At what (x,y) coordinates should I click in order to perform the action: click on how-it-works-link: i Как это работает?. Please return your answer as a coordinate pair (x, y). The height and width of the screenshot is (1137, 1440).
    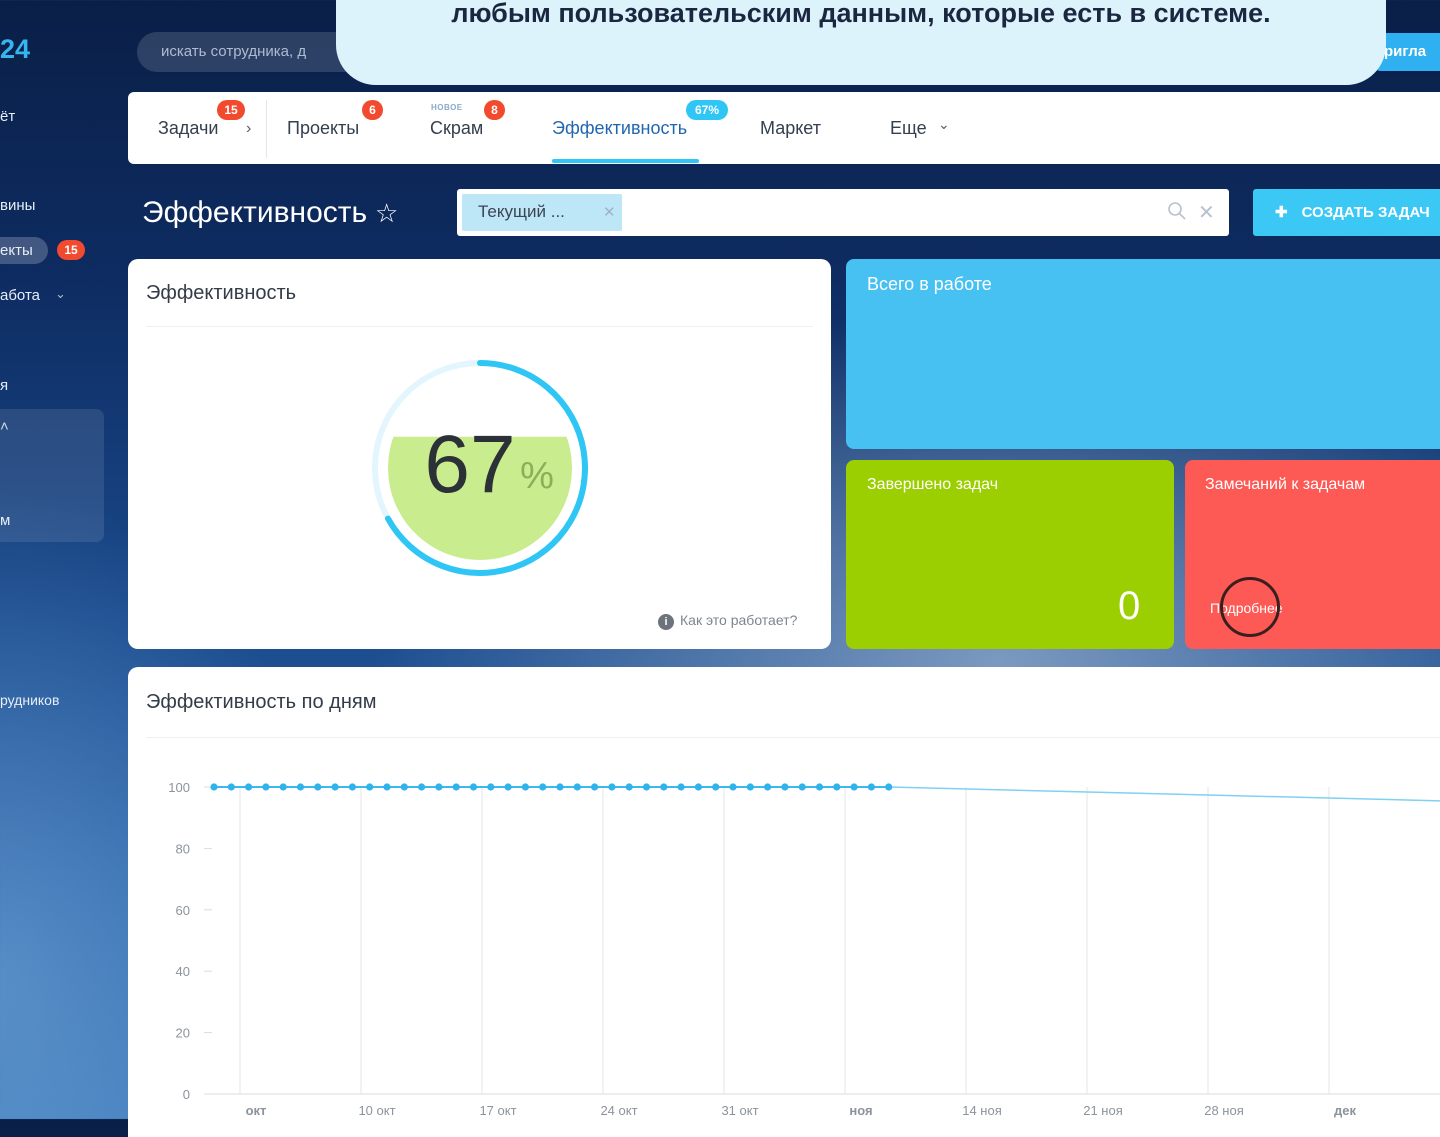
    Looking at the image, I should click on (727, 621).